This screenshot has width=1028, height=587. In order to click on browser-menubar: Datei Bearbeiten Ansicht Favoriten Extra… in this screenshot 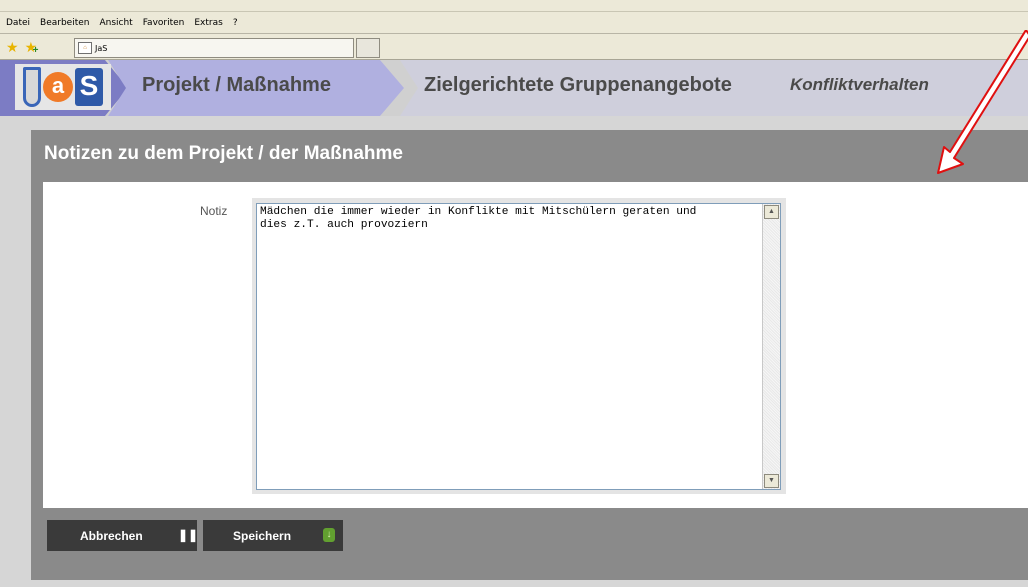, I will do `click(514, 23)`.